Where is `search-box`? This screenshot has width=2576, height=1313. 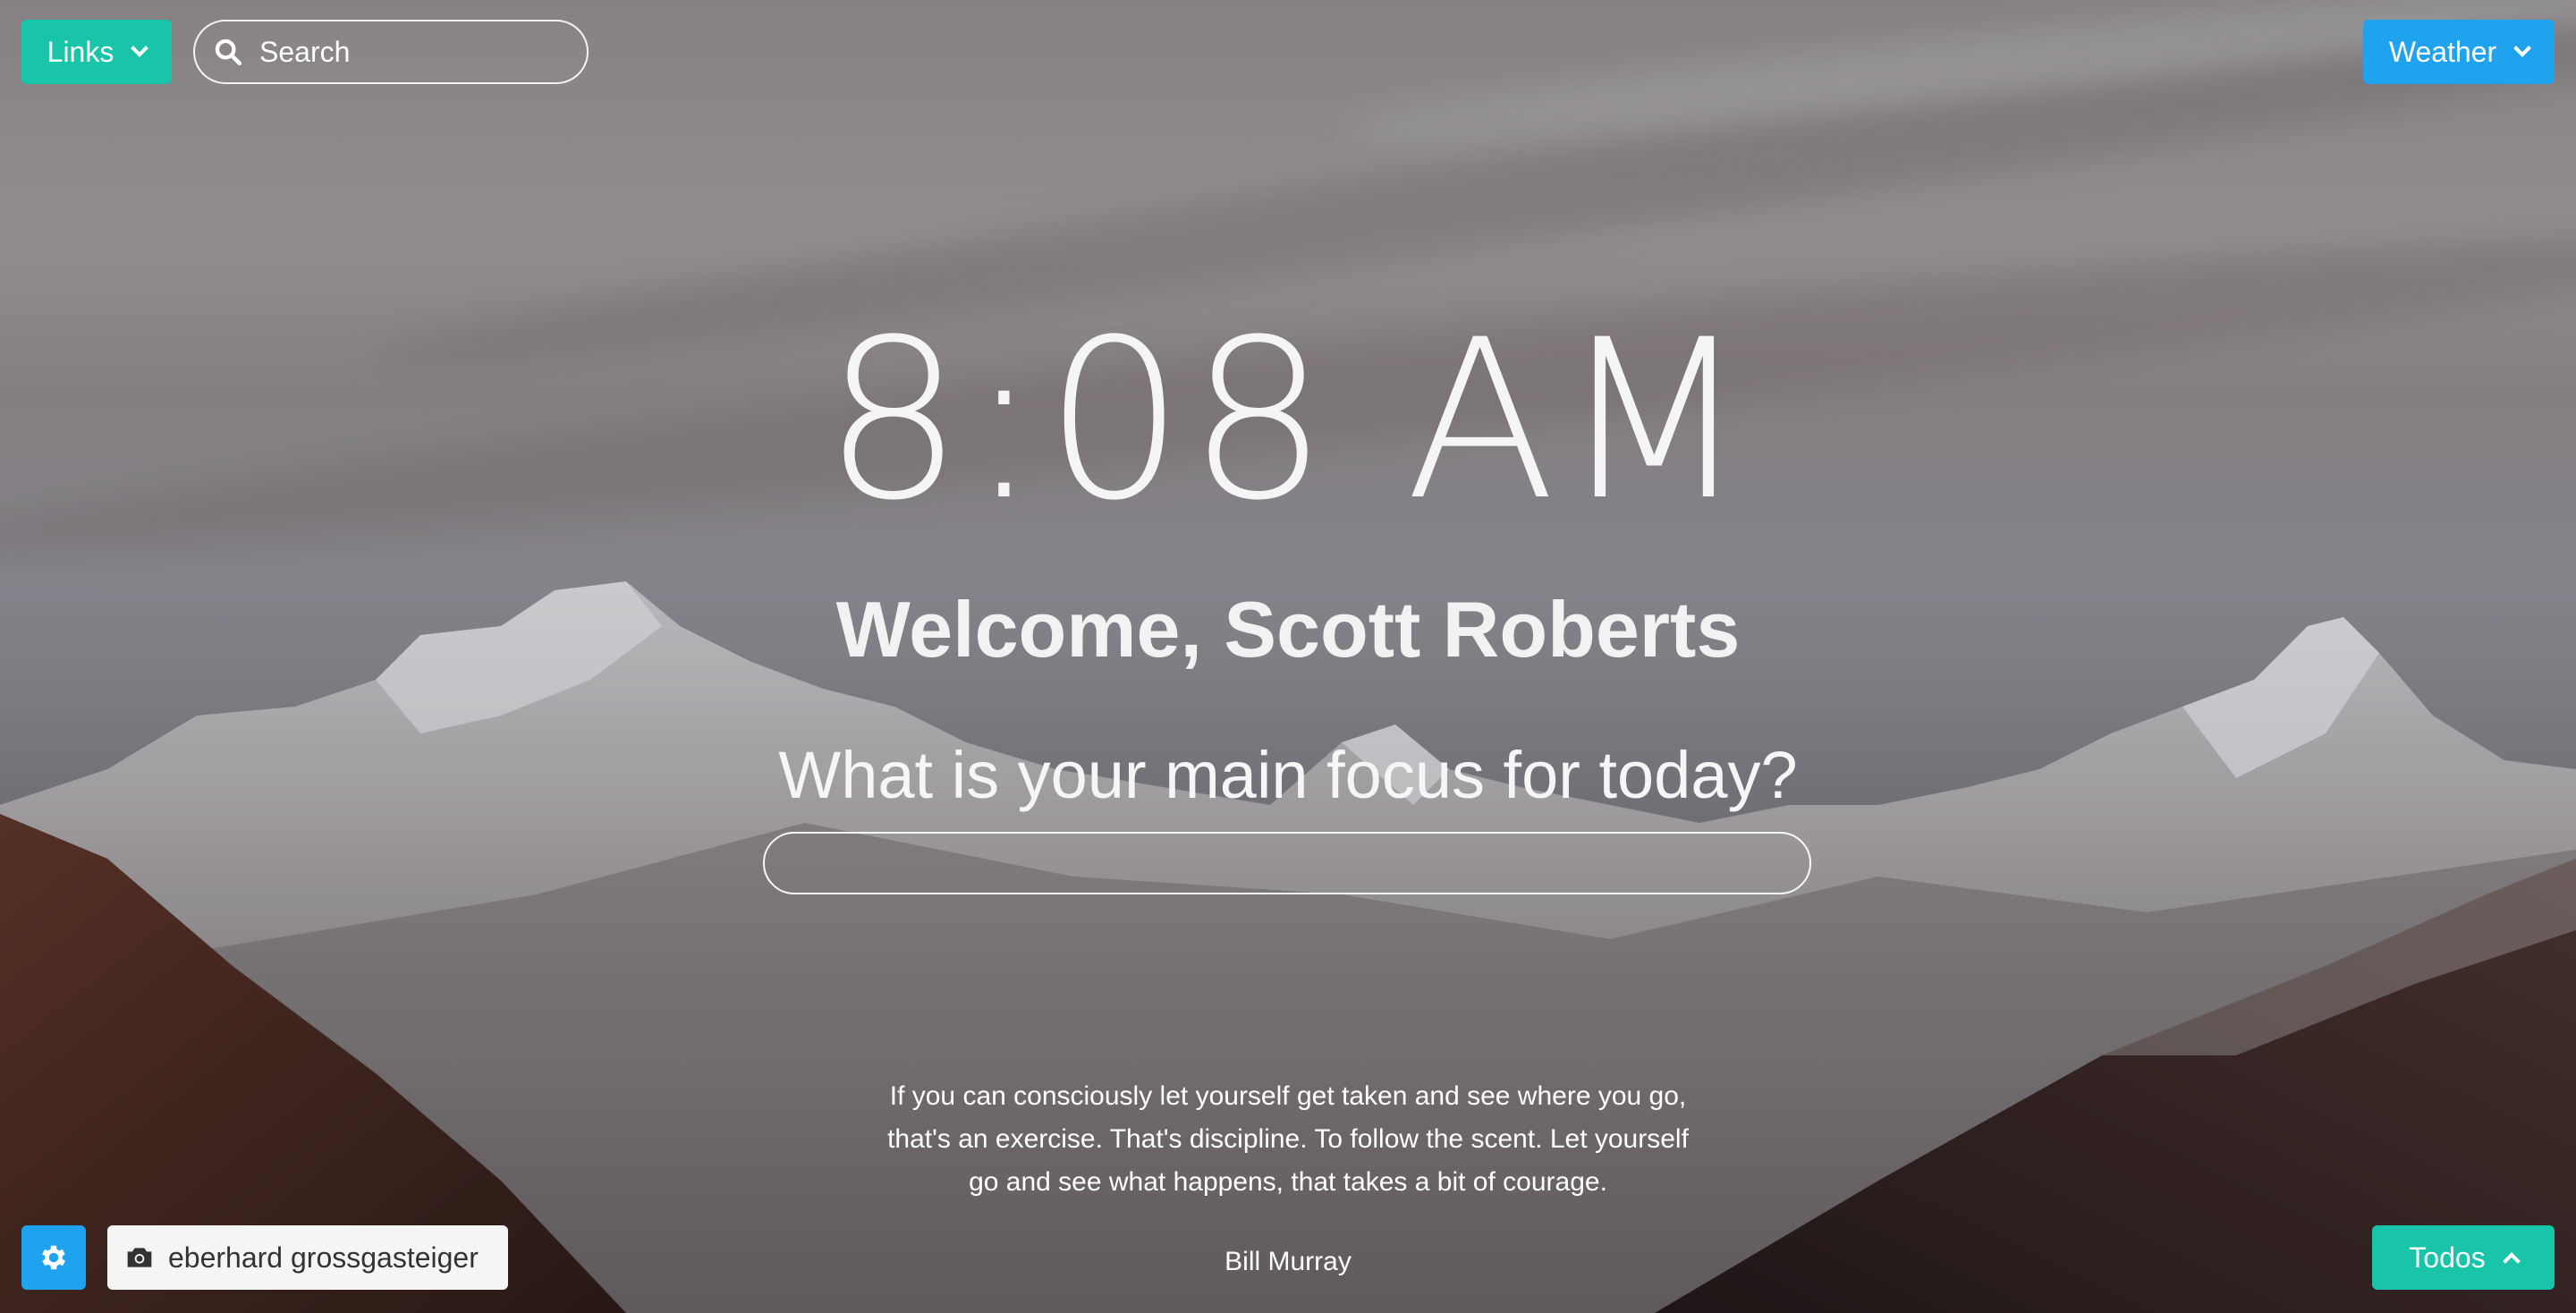
search-box is located at coordinates (391, 52).